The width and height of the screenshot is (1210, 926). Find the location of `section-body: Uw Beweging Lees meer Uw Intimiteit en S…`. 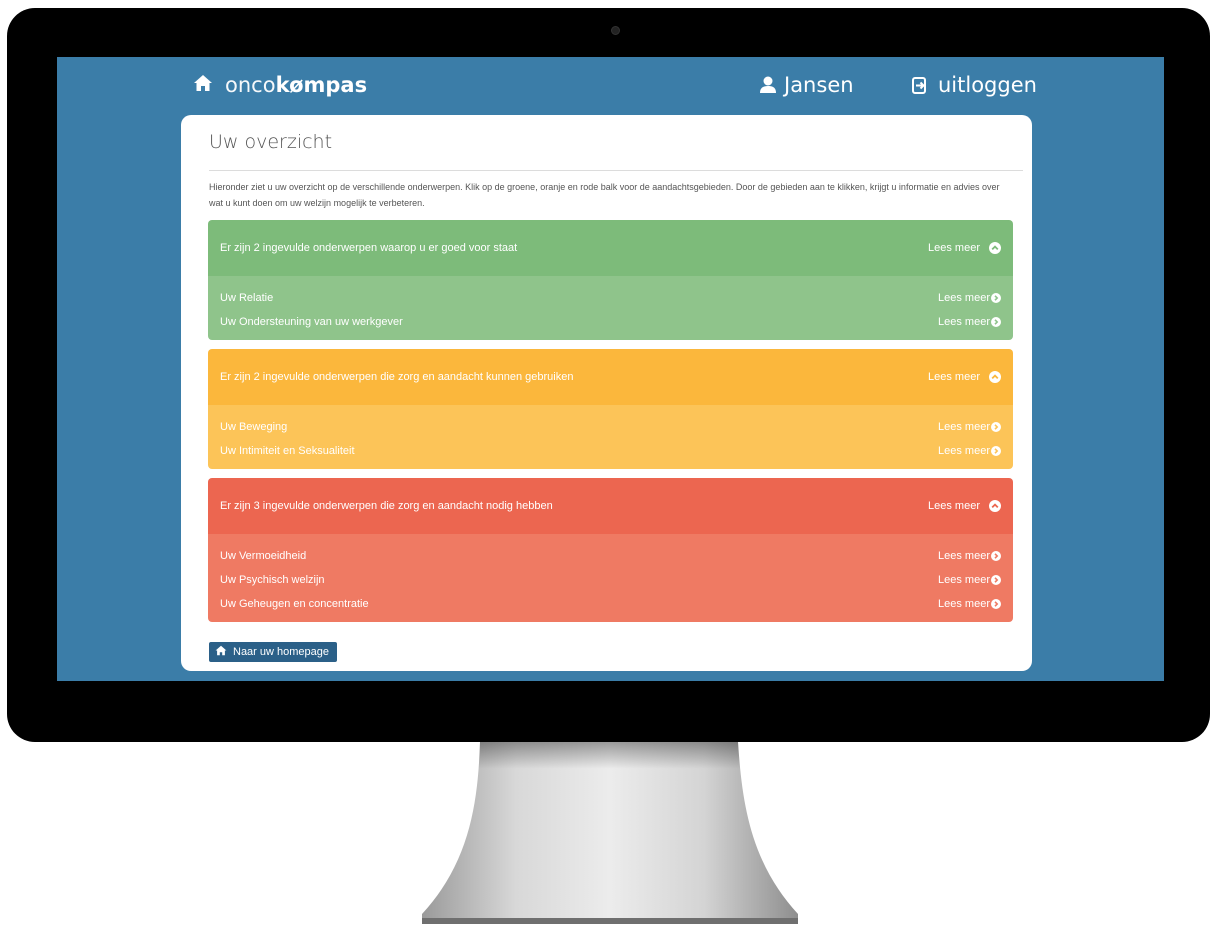

section-body: Uw Beweging Lees meer Uw Intimiteit en S… is located at coordinates (610, 437).